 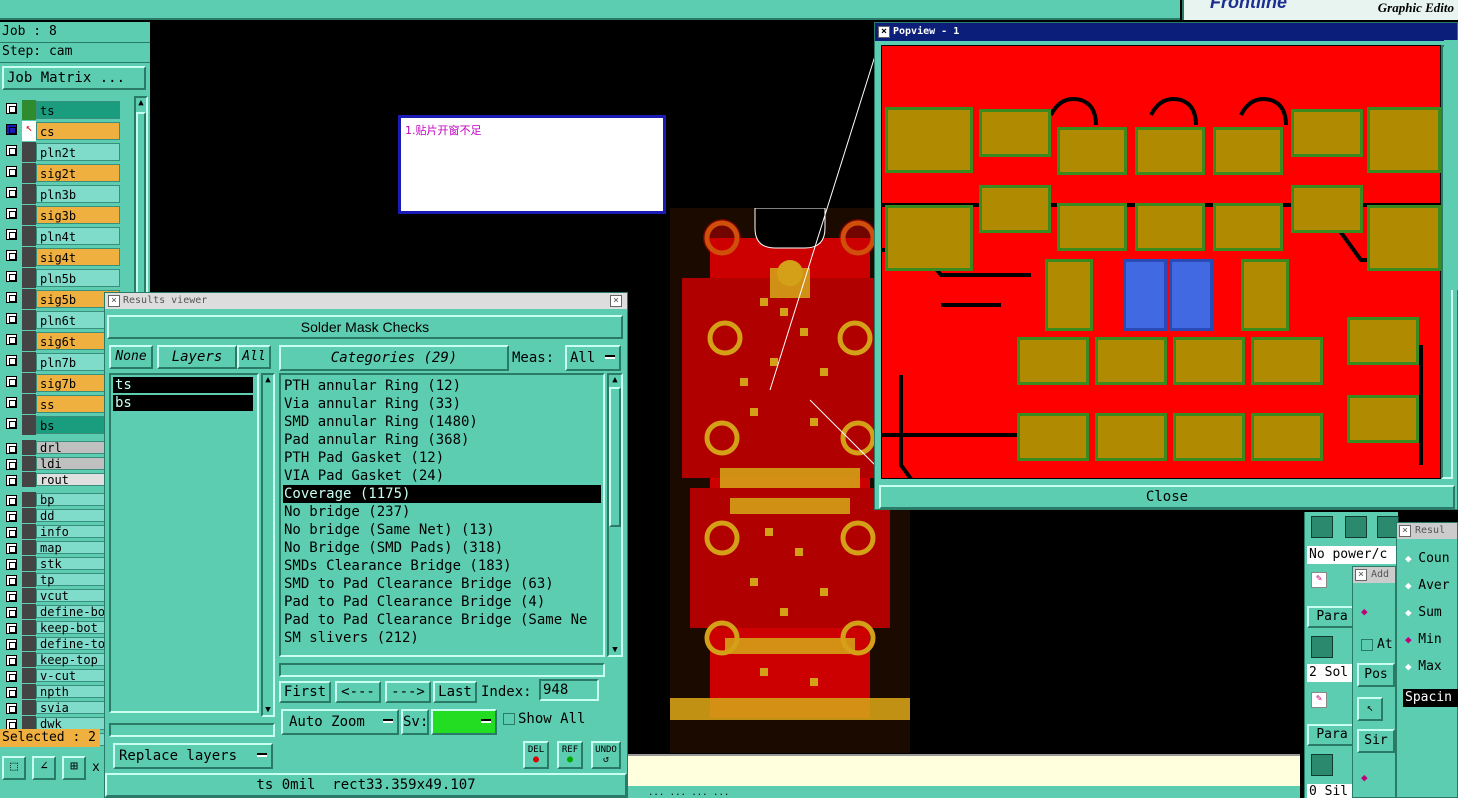 What do you see at coordinates (408, 692) in the screenshot?
I see `next-button: --->` at bounding box center [408, 692].